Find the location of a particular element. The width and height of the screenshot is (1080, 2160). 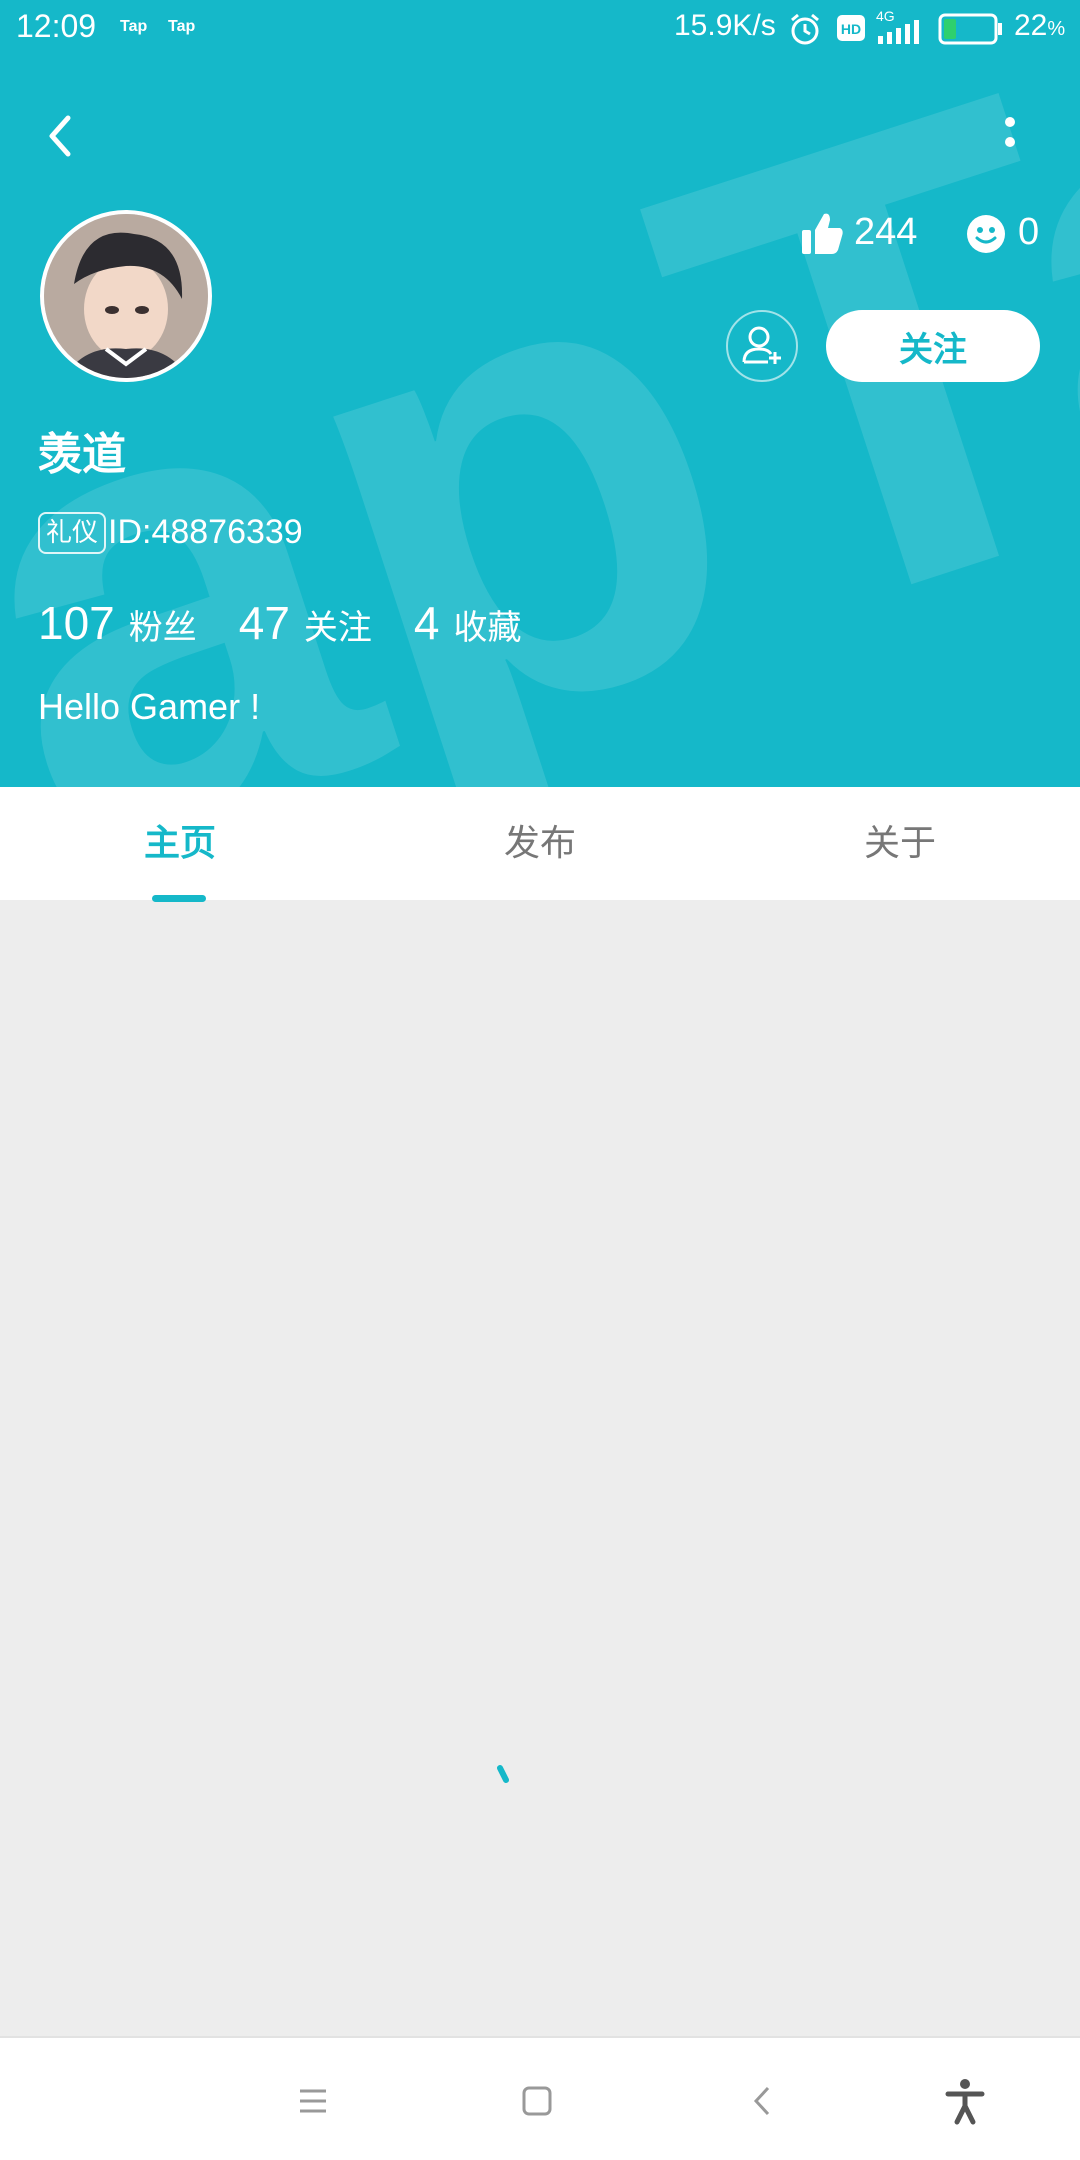

network-speed: 15.9K/s is located at coordinates (725, 25).